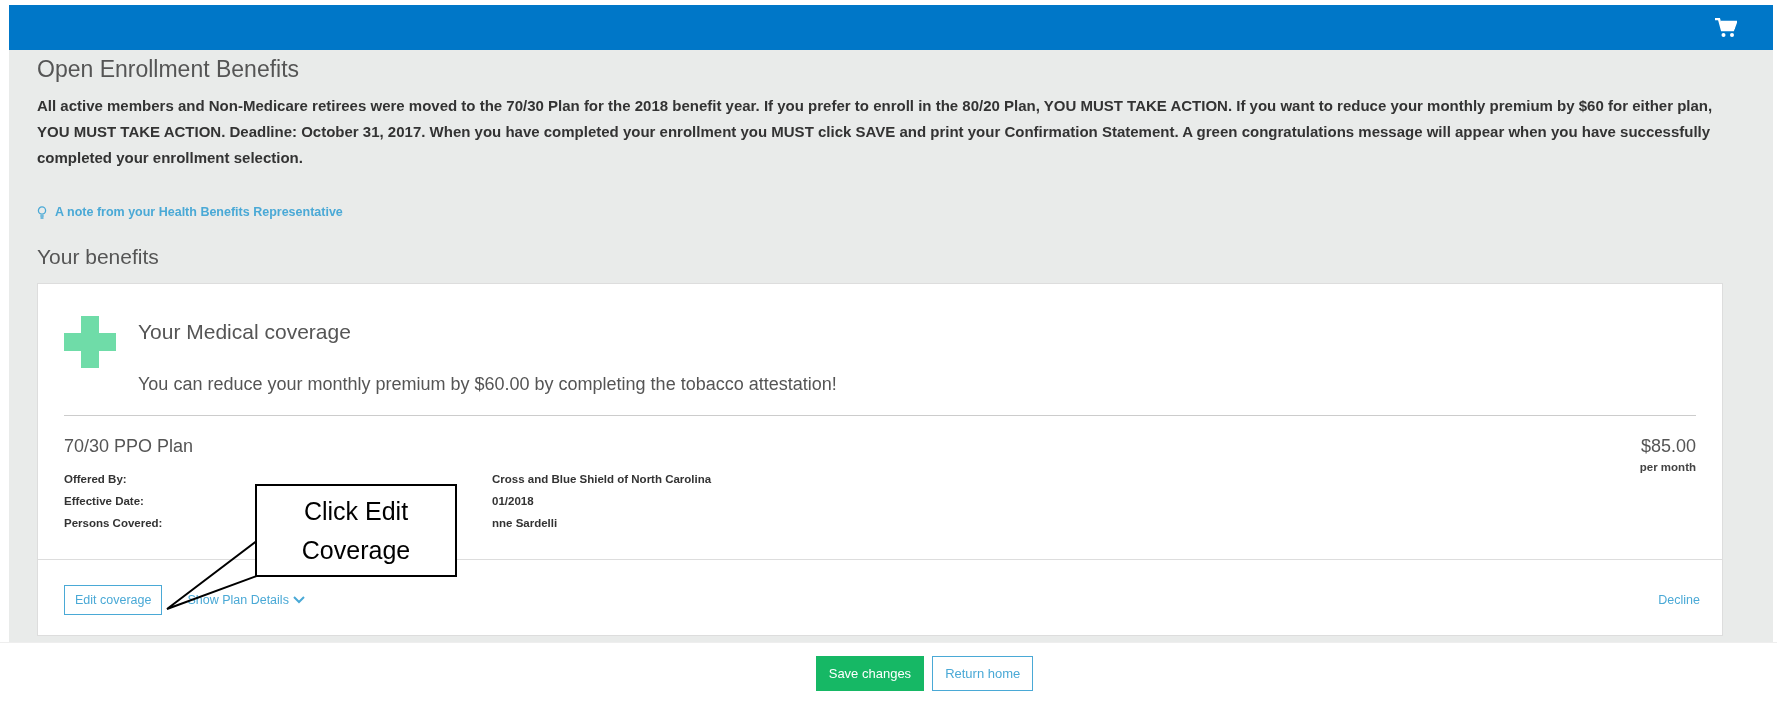 This screenshot has height=703, width=1777. I want to click on section-title: Your benefits, so click(98, 257).